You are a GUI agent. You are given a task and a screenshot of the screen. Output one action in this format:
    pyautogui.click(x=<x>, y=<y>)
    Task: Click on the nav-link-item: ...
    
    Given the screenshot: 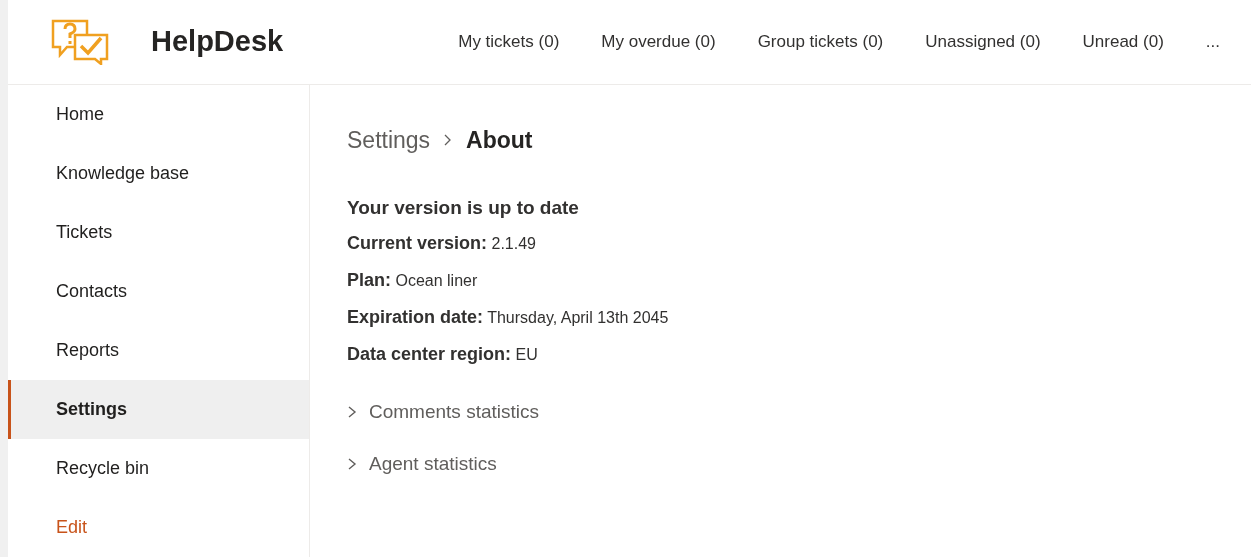 What is the action you would take?
    pyautogui.click(x=1212, y=42)
    